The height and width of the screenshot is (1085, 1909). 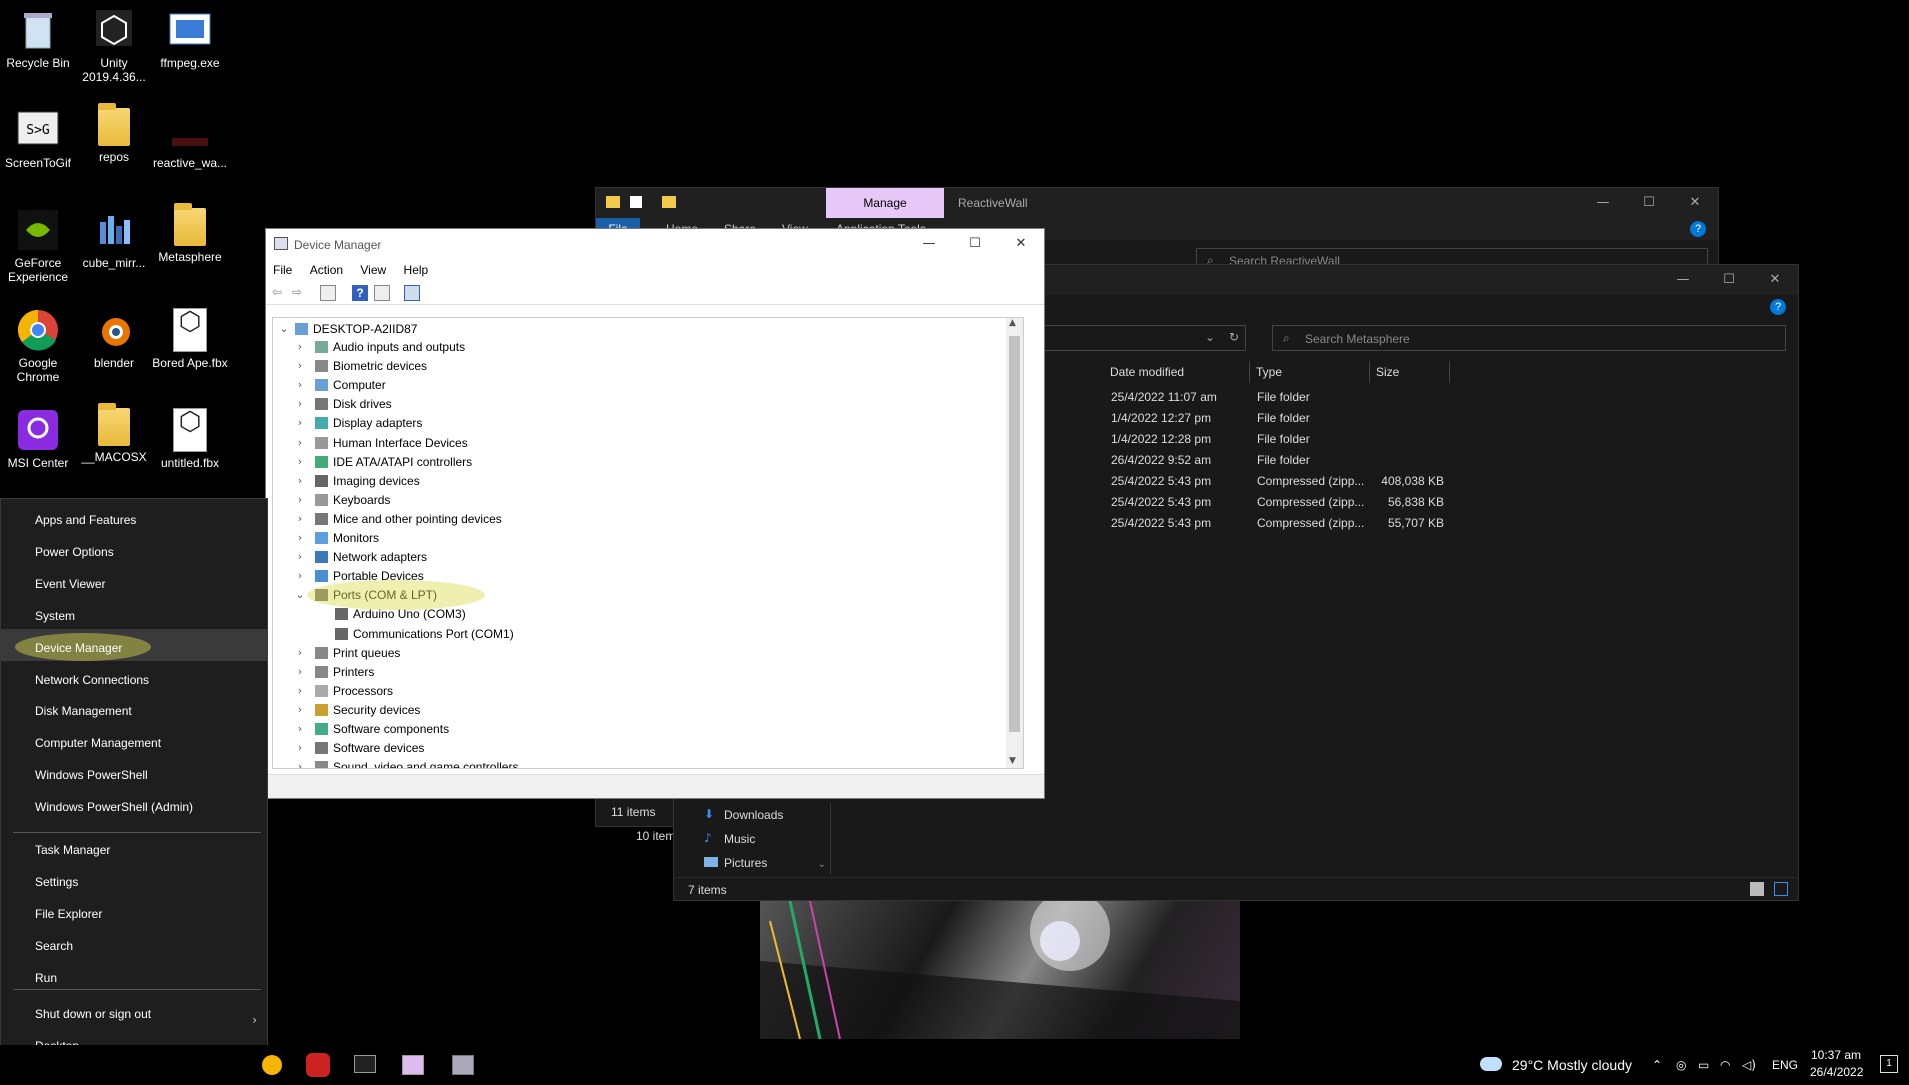 I want to click on display-icon: ▭, so click(x=1703, y=1065).